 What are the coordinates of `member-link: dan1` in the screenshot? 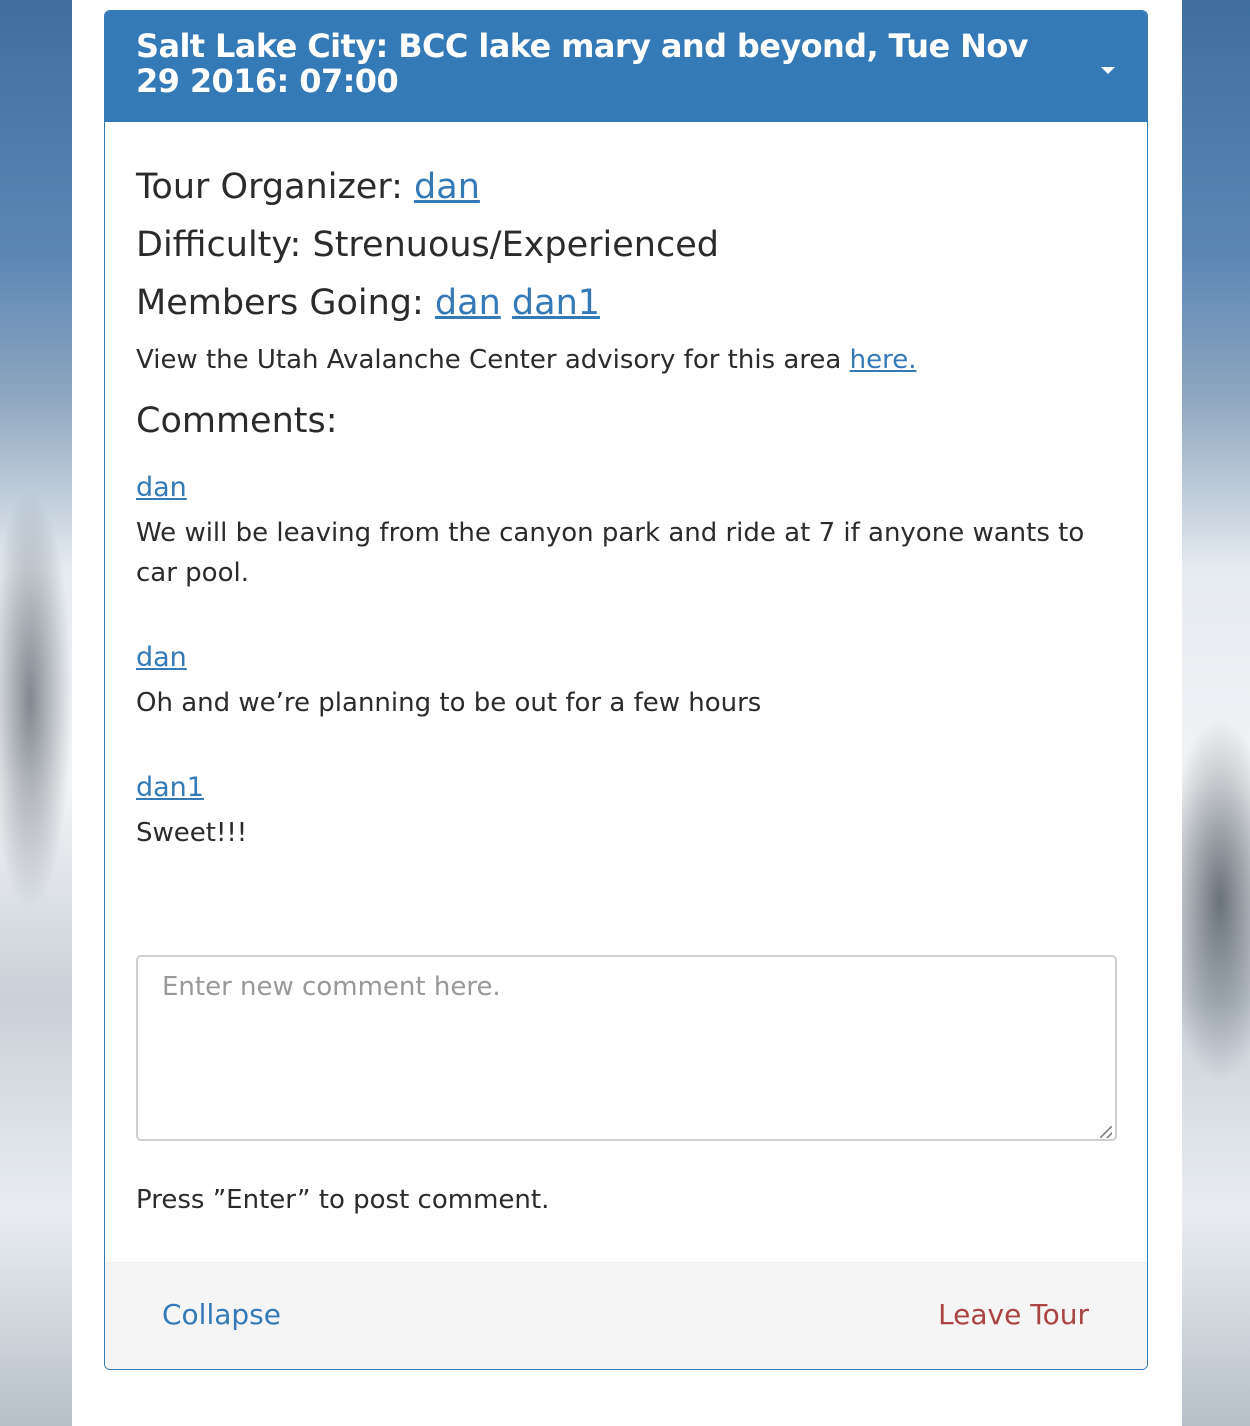 It's located at (556, 303).